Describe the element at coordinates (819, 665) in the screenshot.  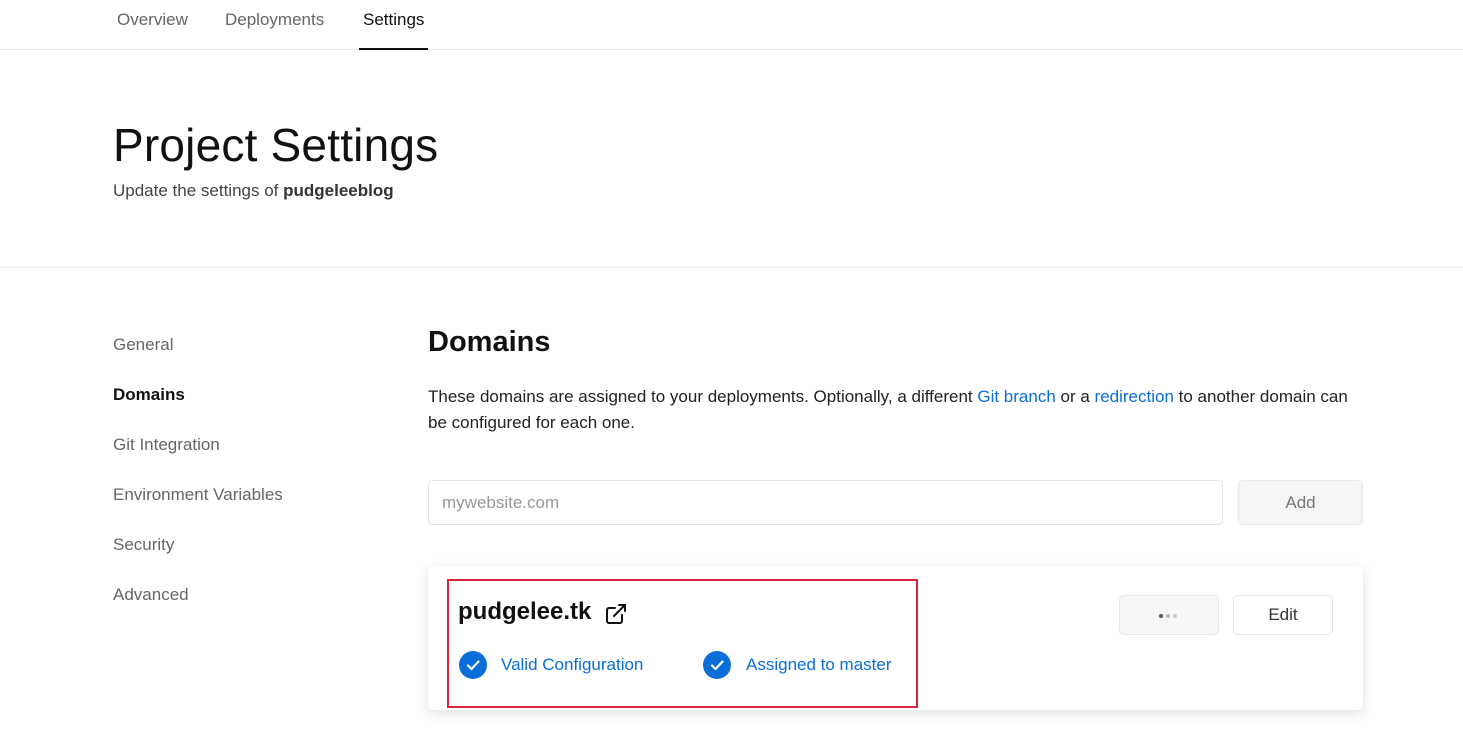
I see `status-assigned-branch: Assigned to master` at that location.